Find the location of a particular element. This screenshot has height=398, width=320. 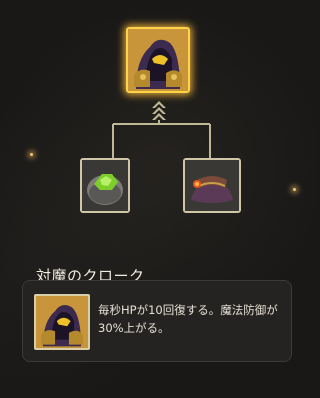

cloak-item-slot is located at coordinates (158, 60).